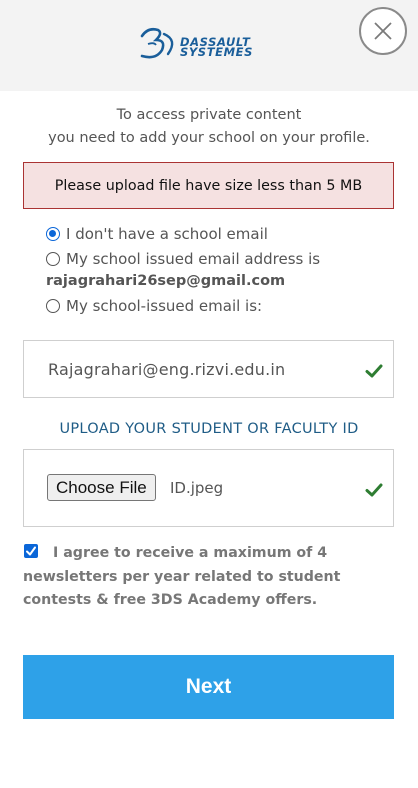 This screenshot has width=418, height=788. I want to click on option-issued-email-label: My school issued email address is, so click(193, 259).